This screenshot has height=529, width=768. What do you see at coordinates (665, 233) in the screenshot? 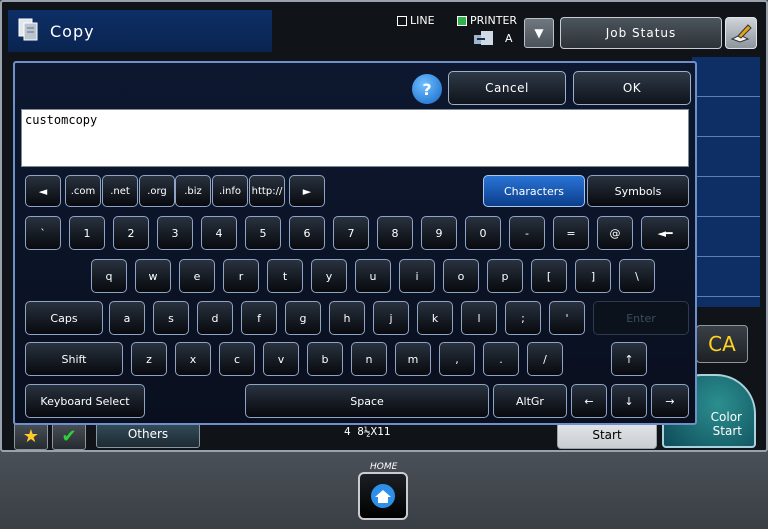
I see `backspace-button: ◄━` at bounding box center [665, 233].